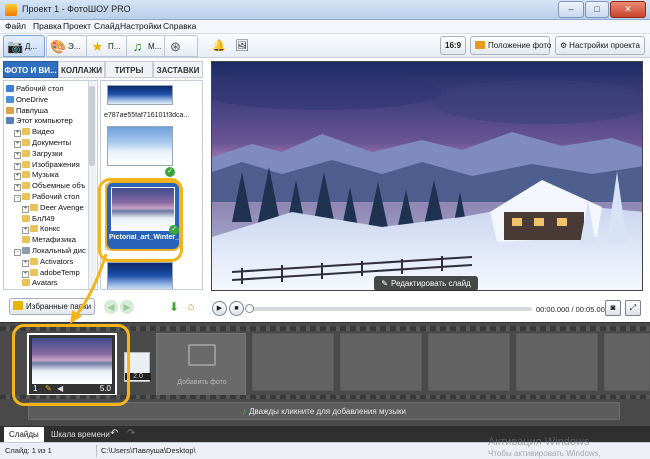 The width and height of the screenshot is (650, 459). Describe the element at coordinates (92, 126) in the screenshot. I see `tree-scrollbar-thumb` at that location.